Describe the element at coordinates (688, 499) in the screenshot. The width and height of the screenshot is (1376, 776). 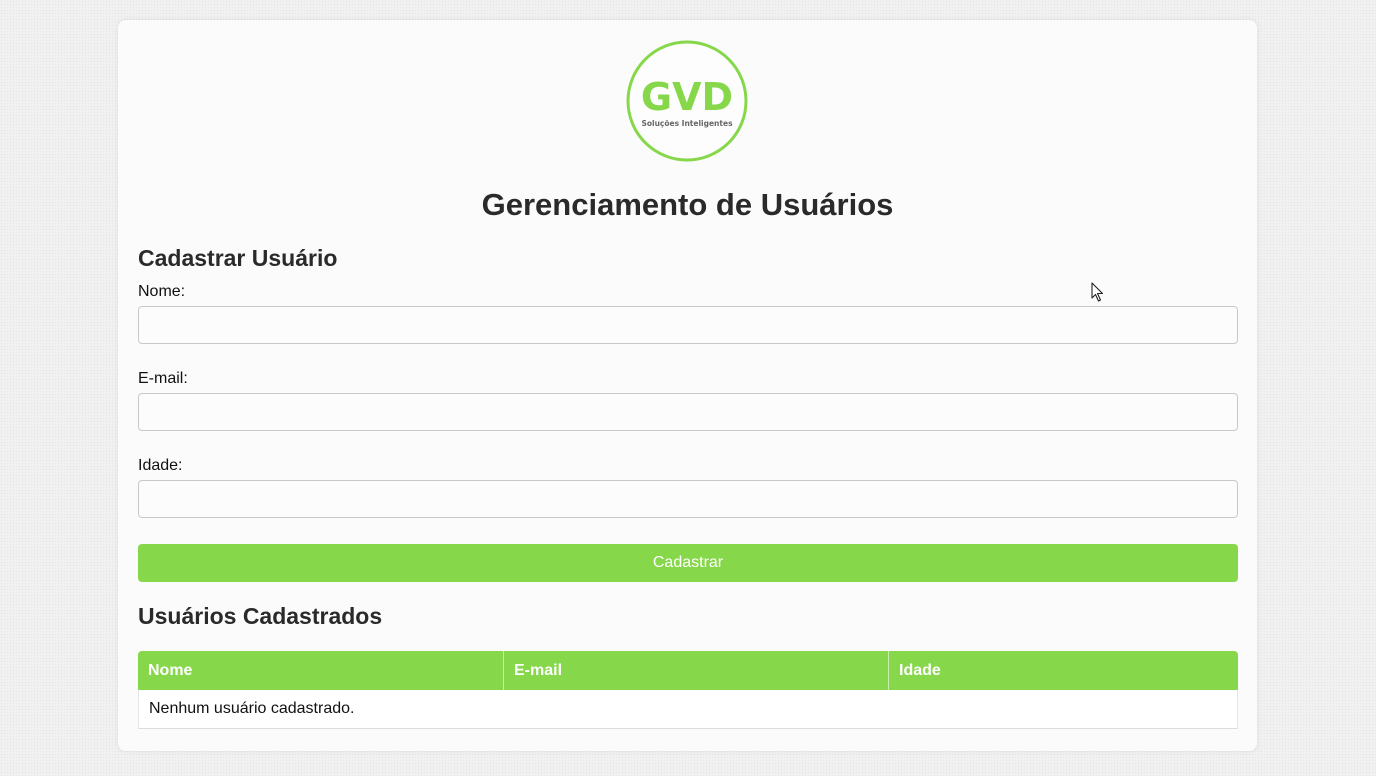
I see `age-input` at that location.